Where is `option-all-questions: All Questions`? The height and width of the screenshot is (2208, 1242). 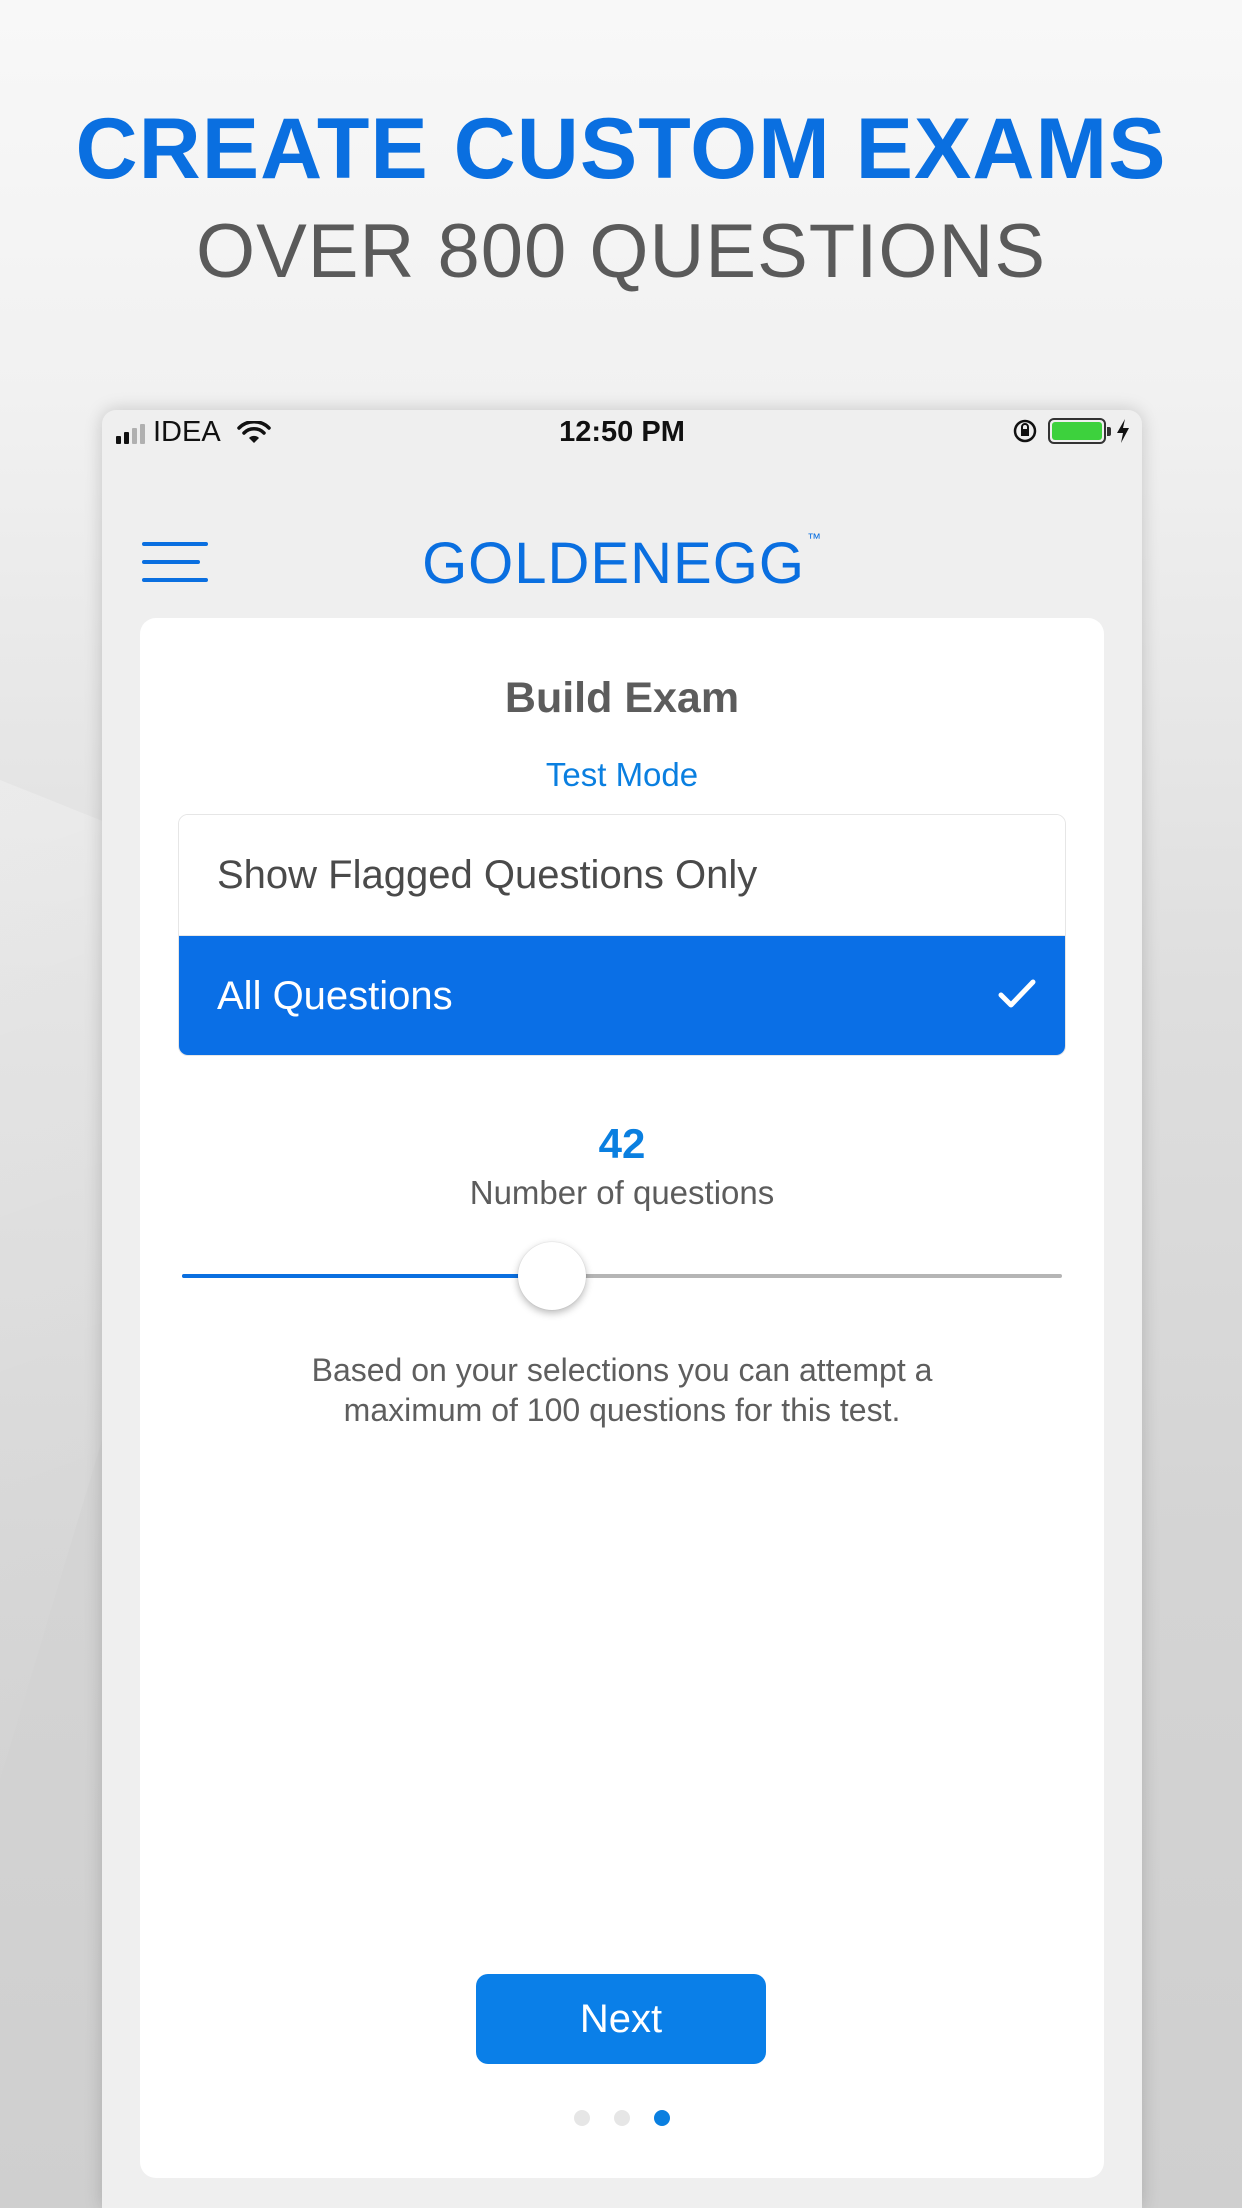
option-all-questions: All Questions is located at coordinates (622, 995).